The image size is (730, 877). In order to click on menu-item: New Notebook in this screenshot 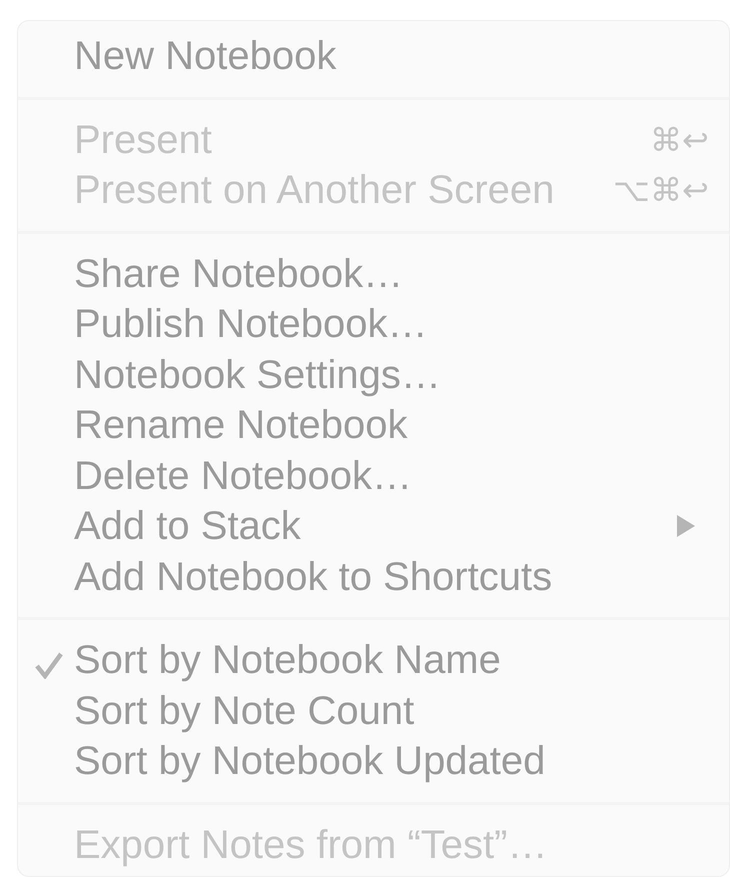, I will do `click(373, 56)`.